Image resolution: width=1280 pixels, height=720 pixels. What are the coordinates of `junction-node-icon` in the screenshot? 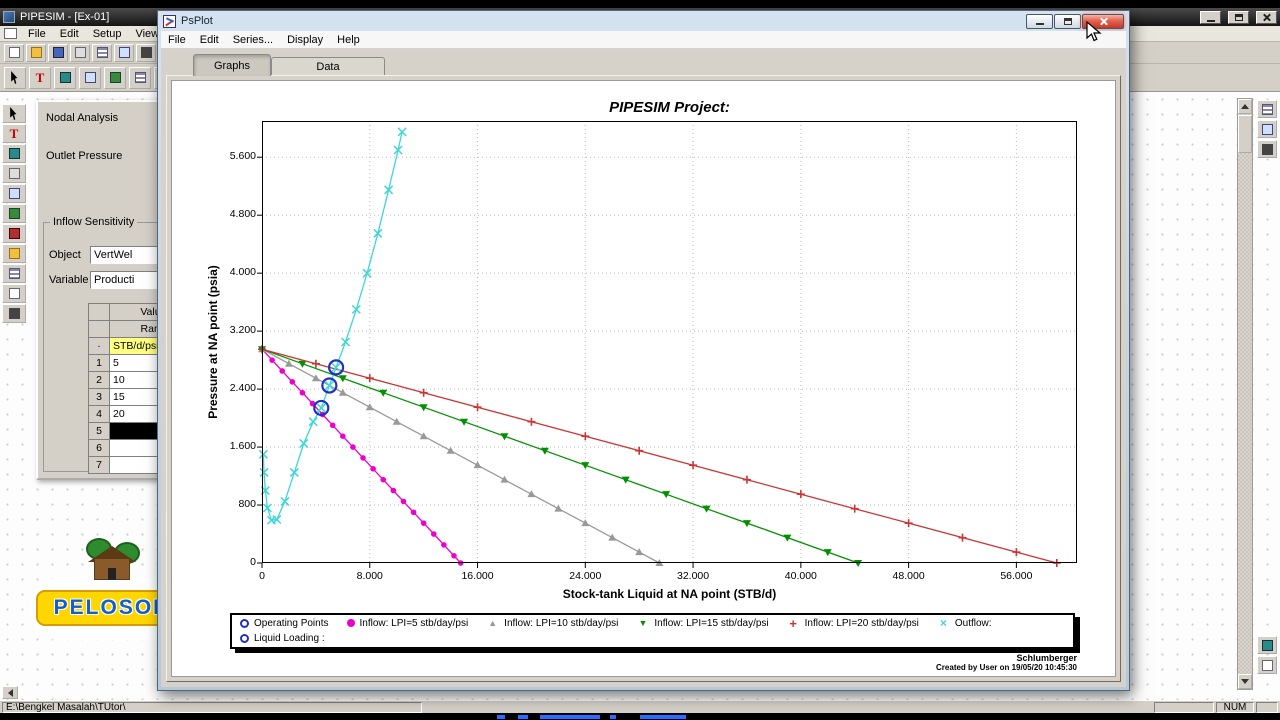 It's located at (115, 77).